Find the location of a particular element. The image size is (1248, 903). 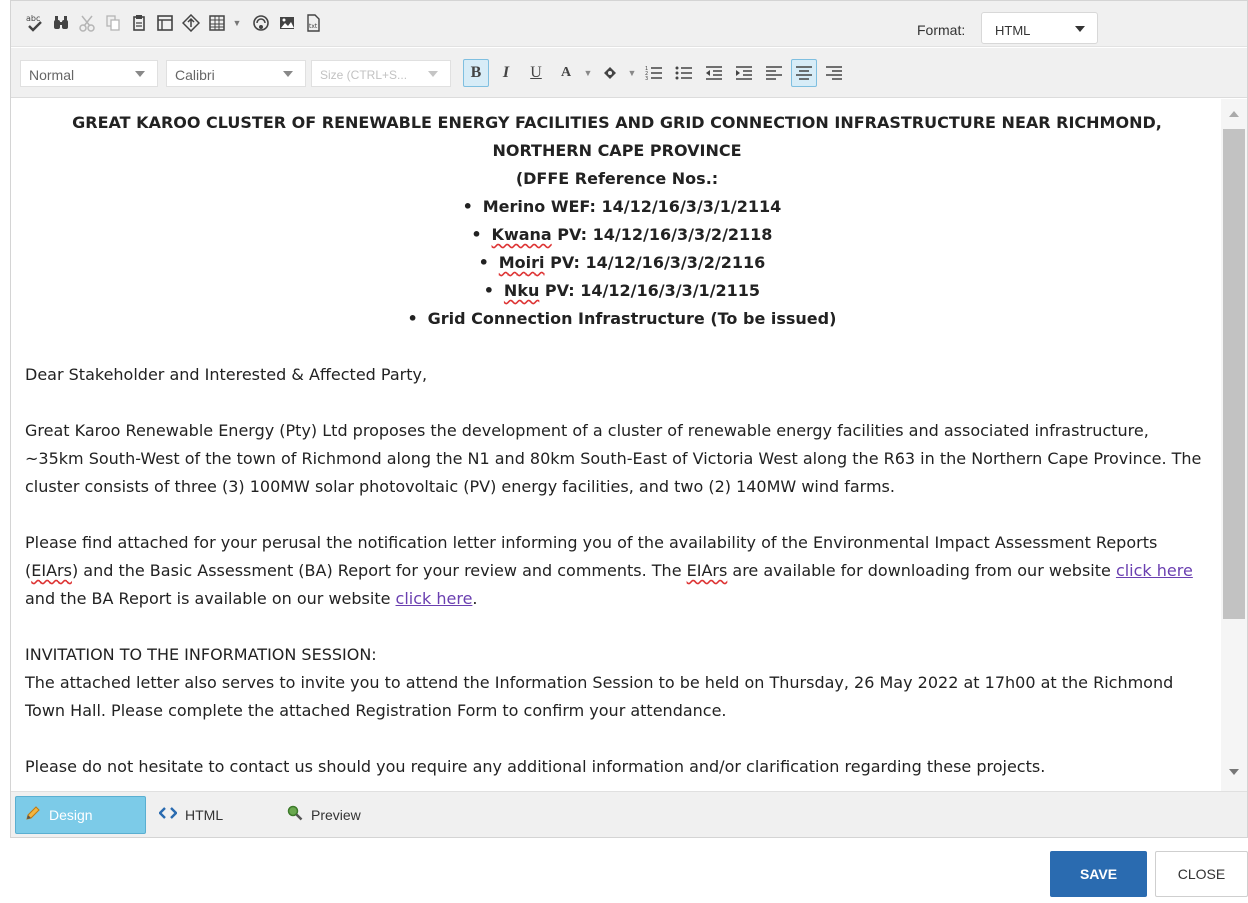

numbered-list-icon: 123 is located at coordinates (654, 73).